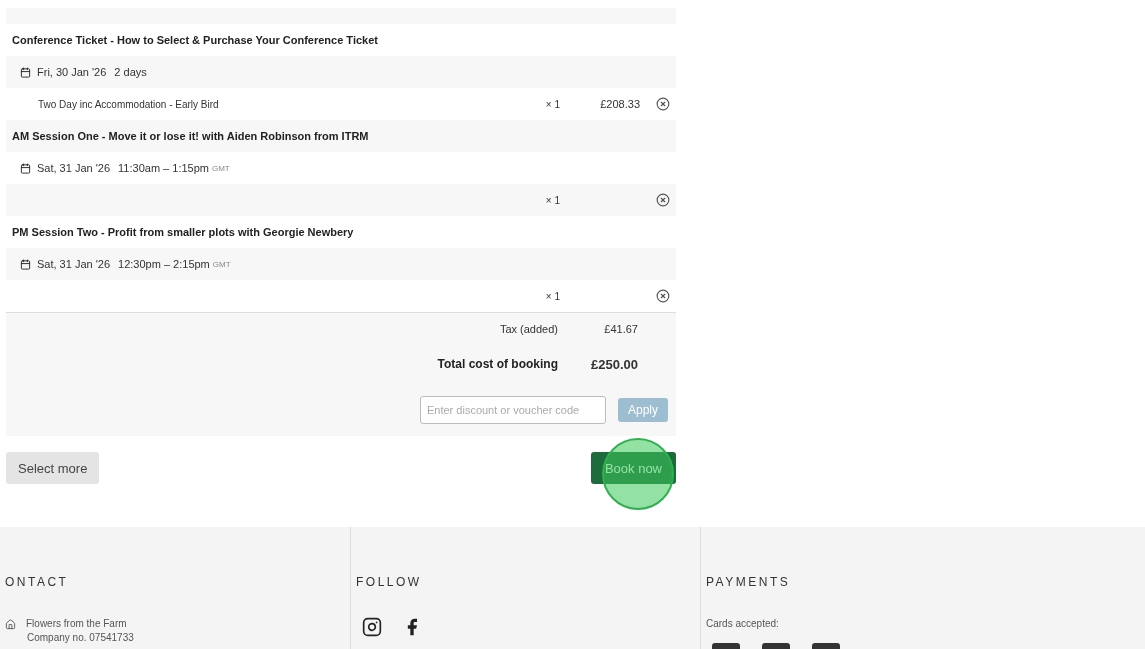  I want to click on footer-heading: ONTACT, so click(37, 582).